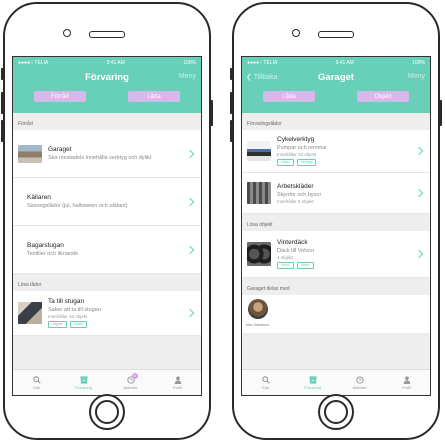 This screenshot has height=444, width=445. Describe the element at coordinates (295, 186) in the screenshot. I see `box-name: Arbetskläder` at that location.